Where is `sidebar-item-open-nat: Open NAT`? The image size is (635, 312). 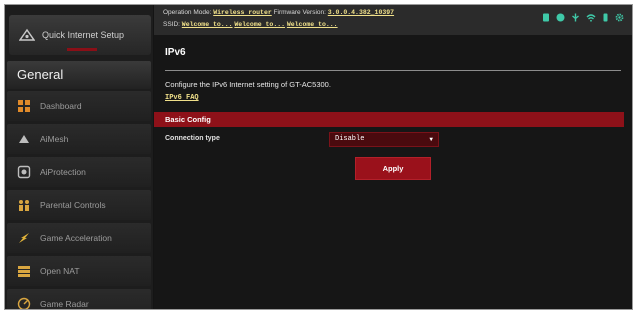
sidebar-item-open-nat: Open NAT is located at coordinates (79, 271).